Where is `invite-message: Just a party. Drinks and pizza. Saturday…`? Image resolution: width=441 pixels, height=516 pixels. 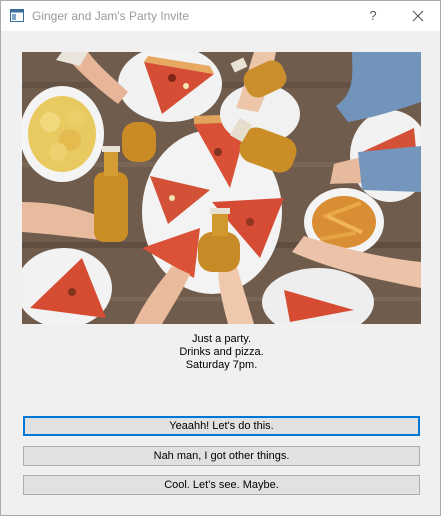 invite-message: Just a party. Drinks and pizza. Saturday… is located at coordinates (221, 352).